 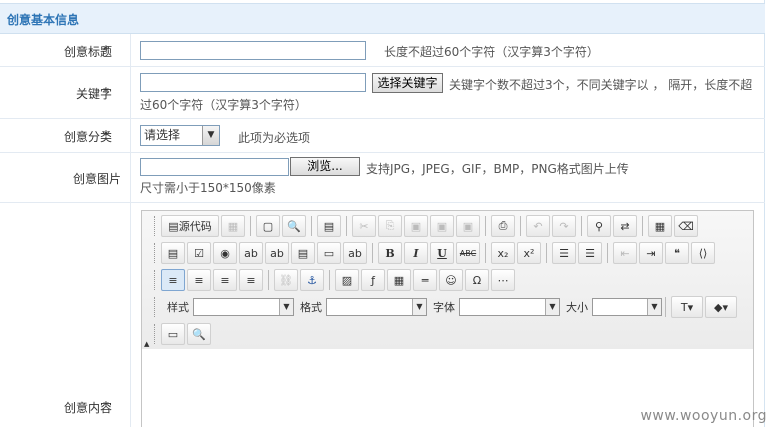 I want to click on label-cell: * 创意标题, so click(x=65, y=50).